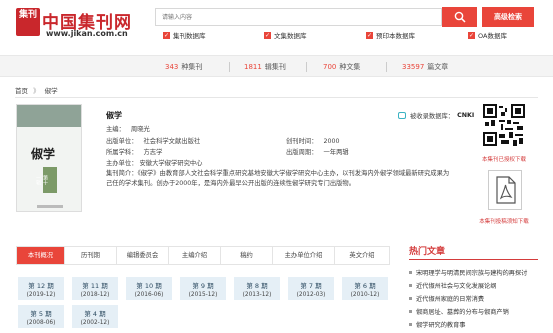 The image size is (553, 333). Describe the element at coordinates (122, 152) in the screenshot. I see `field-label: 所属学科：` at that location.